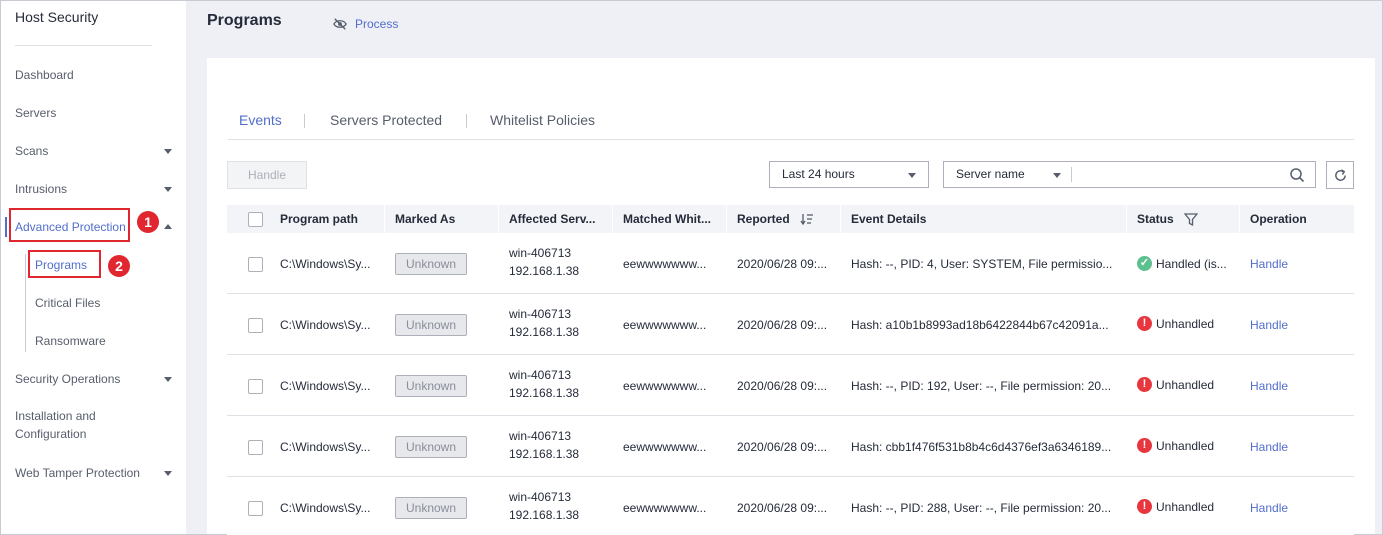 The image size is (1383, 535). I want to click on search-field-value: Server name, so click(990, 174).